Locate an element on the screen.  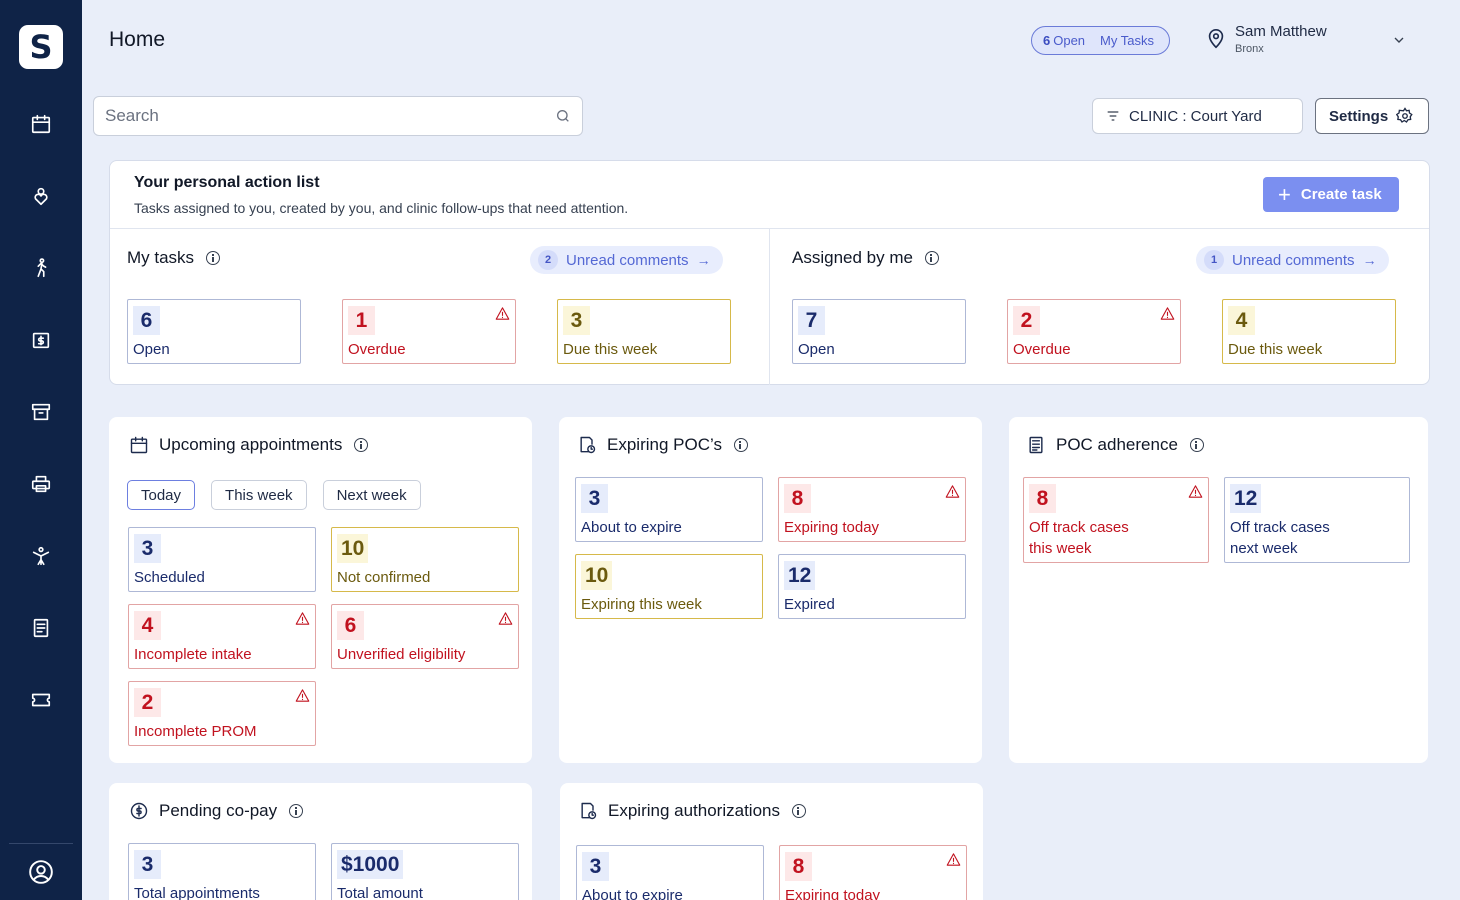
my-tasks-due-stat: 3 Due this week is located at coordinates (644, 331).